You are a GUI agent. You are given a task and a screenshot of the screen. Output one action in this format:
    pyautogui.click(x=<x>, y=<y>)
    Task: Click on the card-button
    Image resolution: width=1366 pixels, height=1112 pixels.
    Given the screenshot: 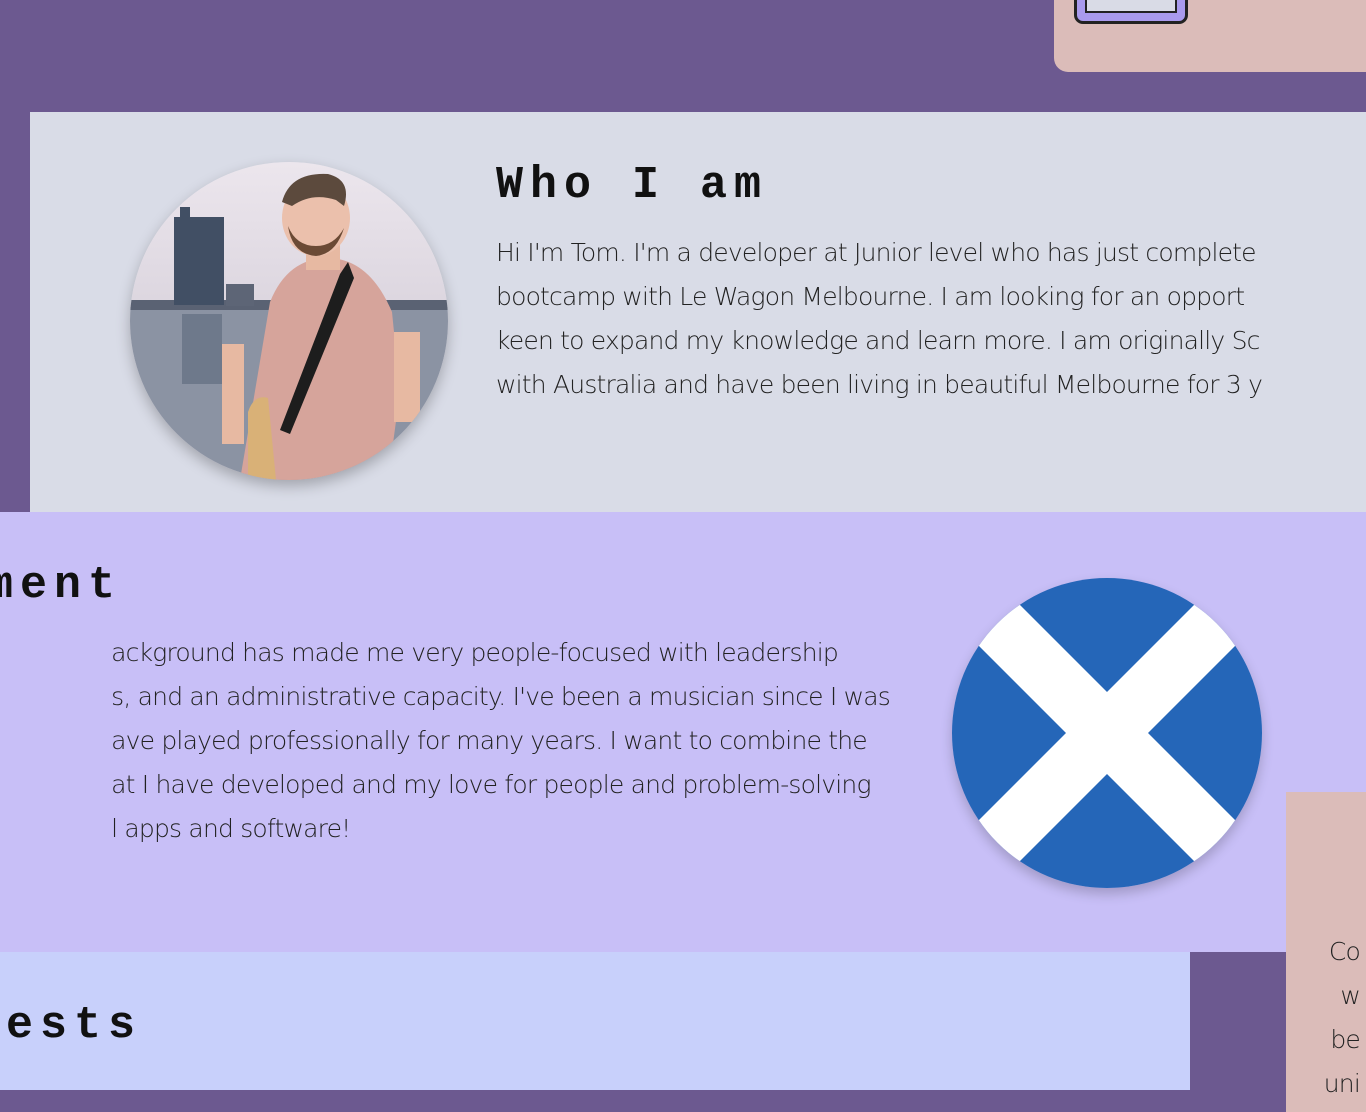 What is the action you would take?
    pyautogui.click(x=1131, y=12)
    